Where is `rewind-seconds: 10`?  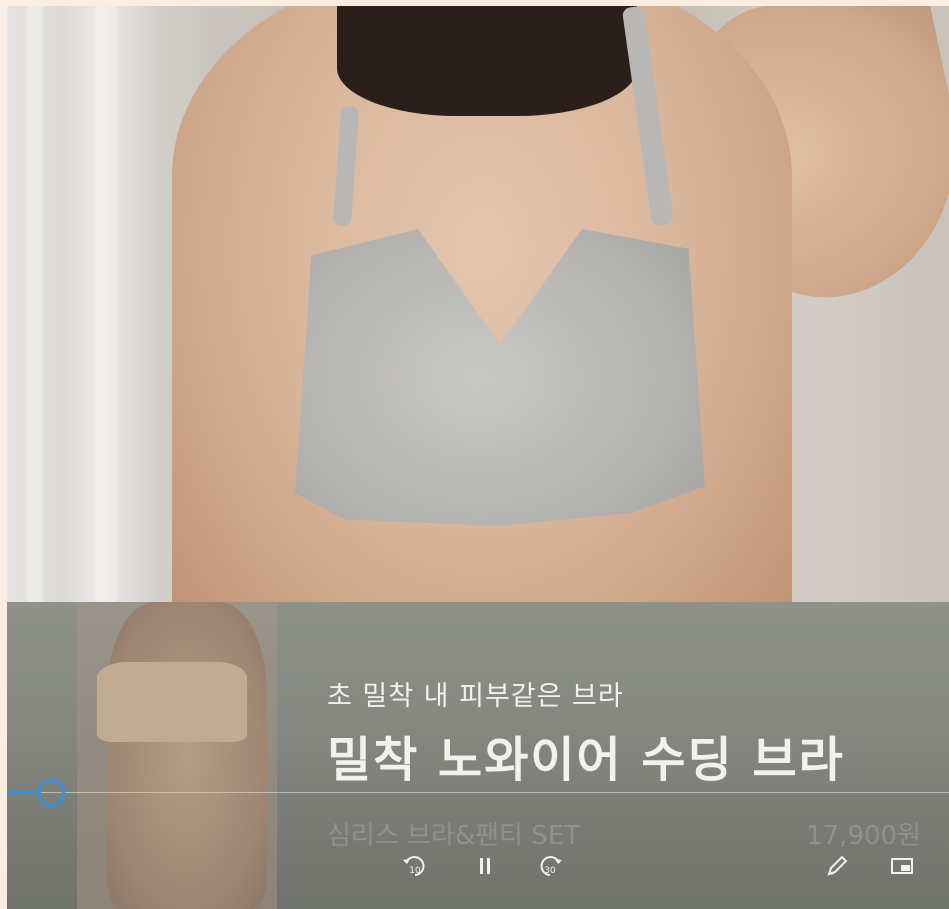
rewind-seconds: 10 is located at coordinates (415, 871).